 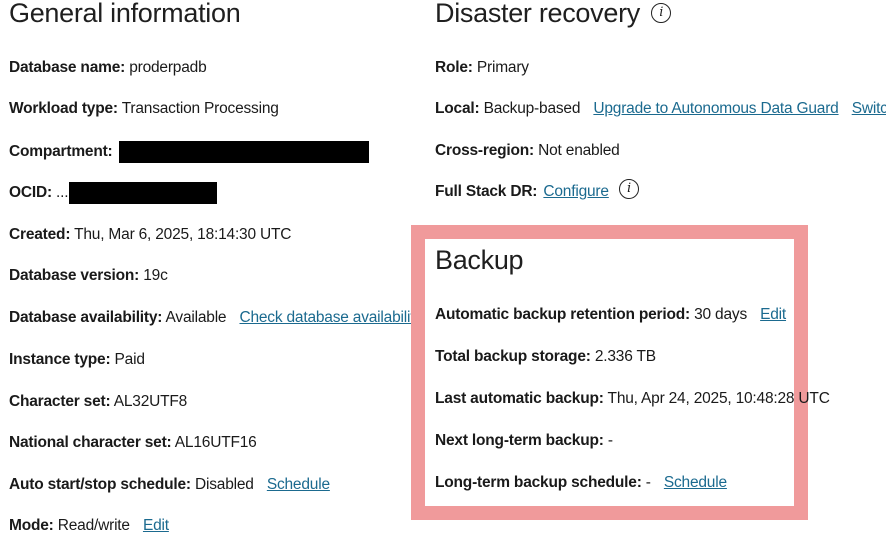 What do you see at coordinates (168, 67) in the screenshot?
I see `database-name-value: proderpadb` at bounding box center [168, 67].